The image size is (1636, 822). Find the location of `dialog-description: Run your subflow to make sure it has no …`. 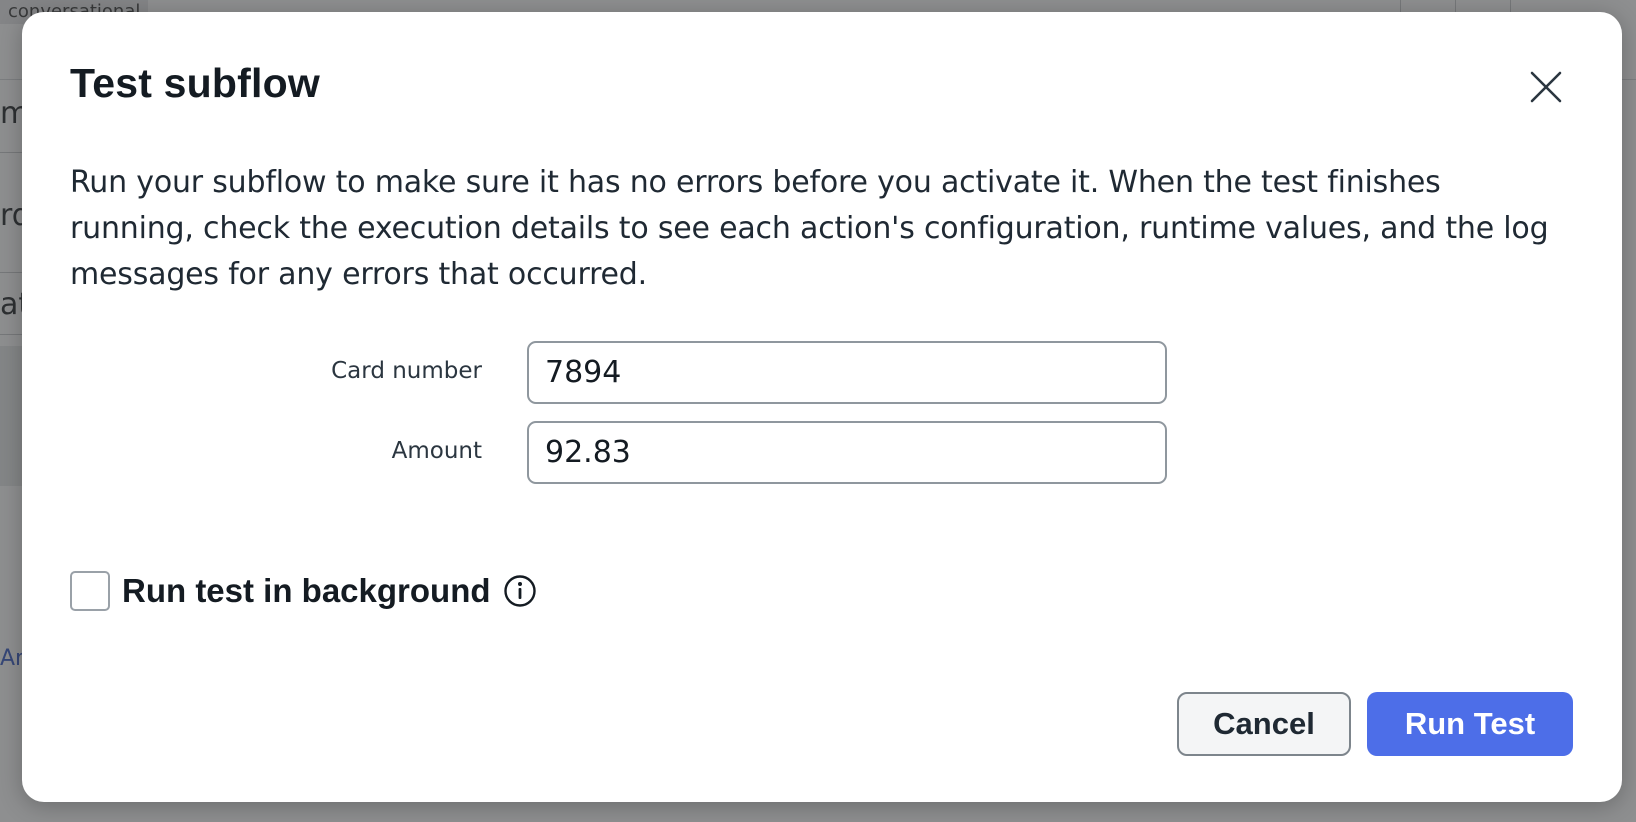

dialog-description: Run your subflow to make sure it has no … is located at coordinates (809, 228).